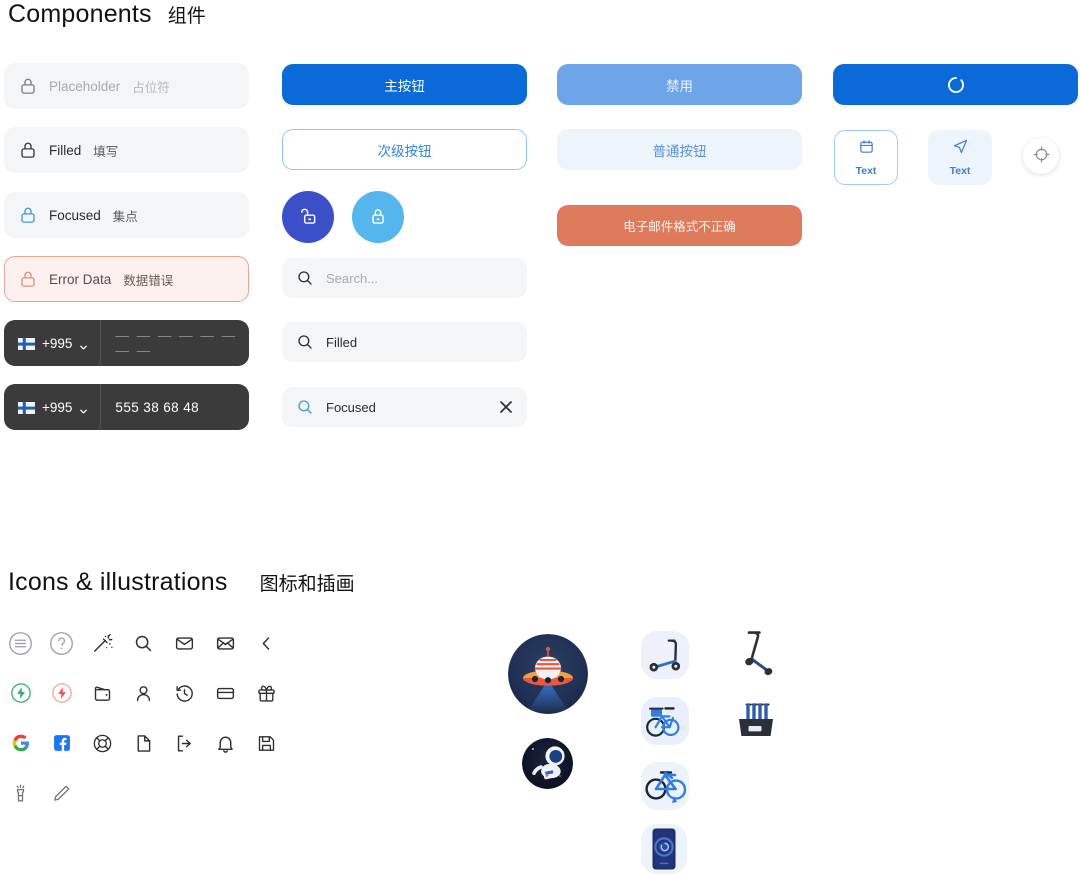  What do you see at coordinates (506, 407) in the screenshot?
I see `close-icon` at bounding box center [506, 407].